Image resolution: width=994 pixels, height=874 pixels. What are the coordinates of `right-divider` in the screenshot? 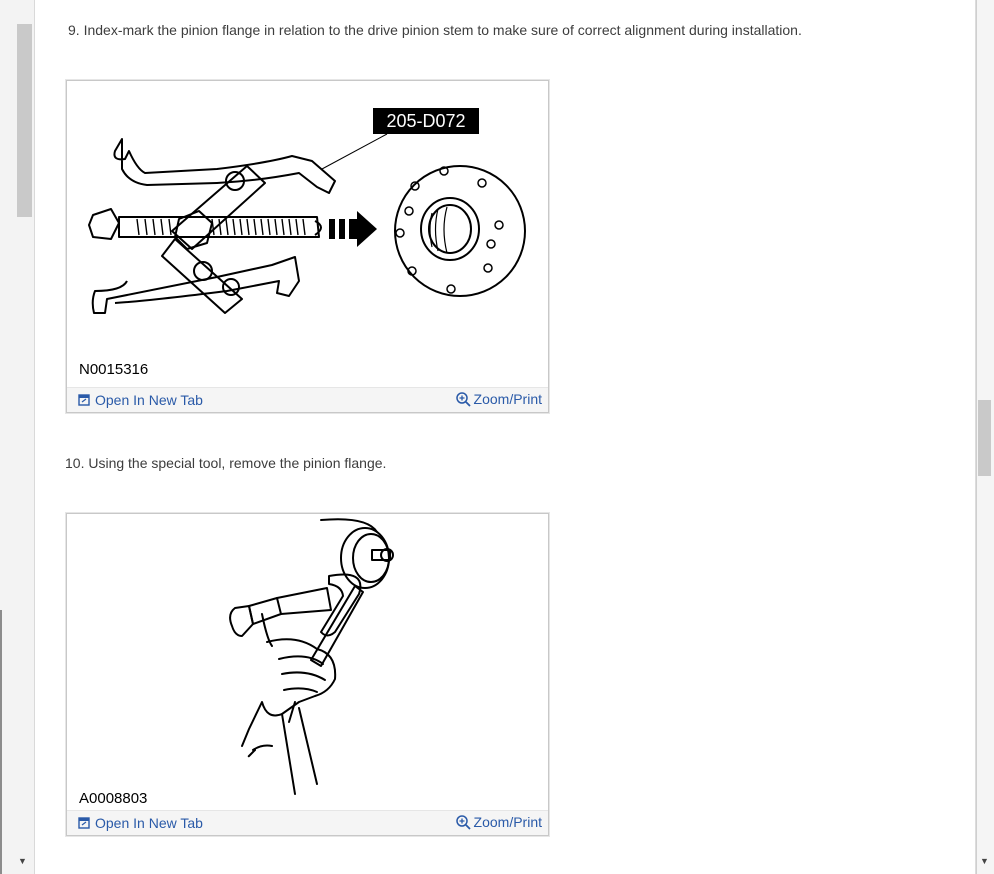 It's located at (976, 437).